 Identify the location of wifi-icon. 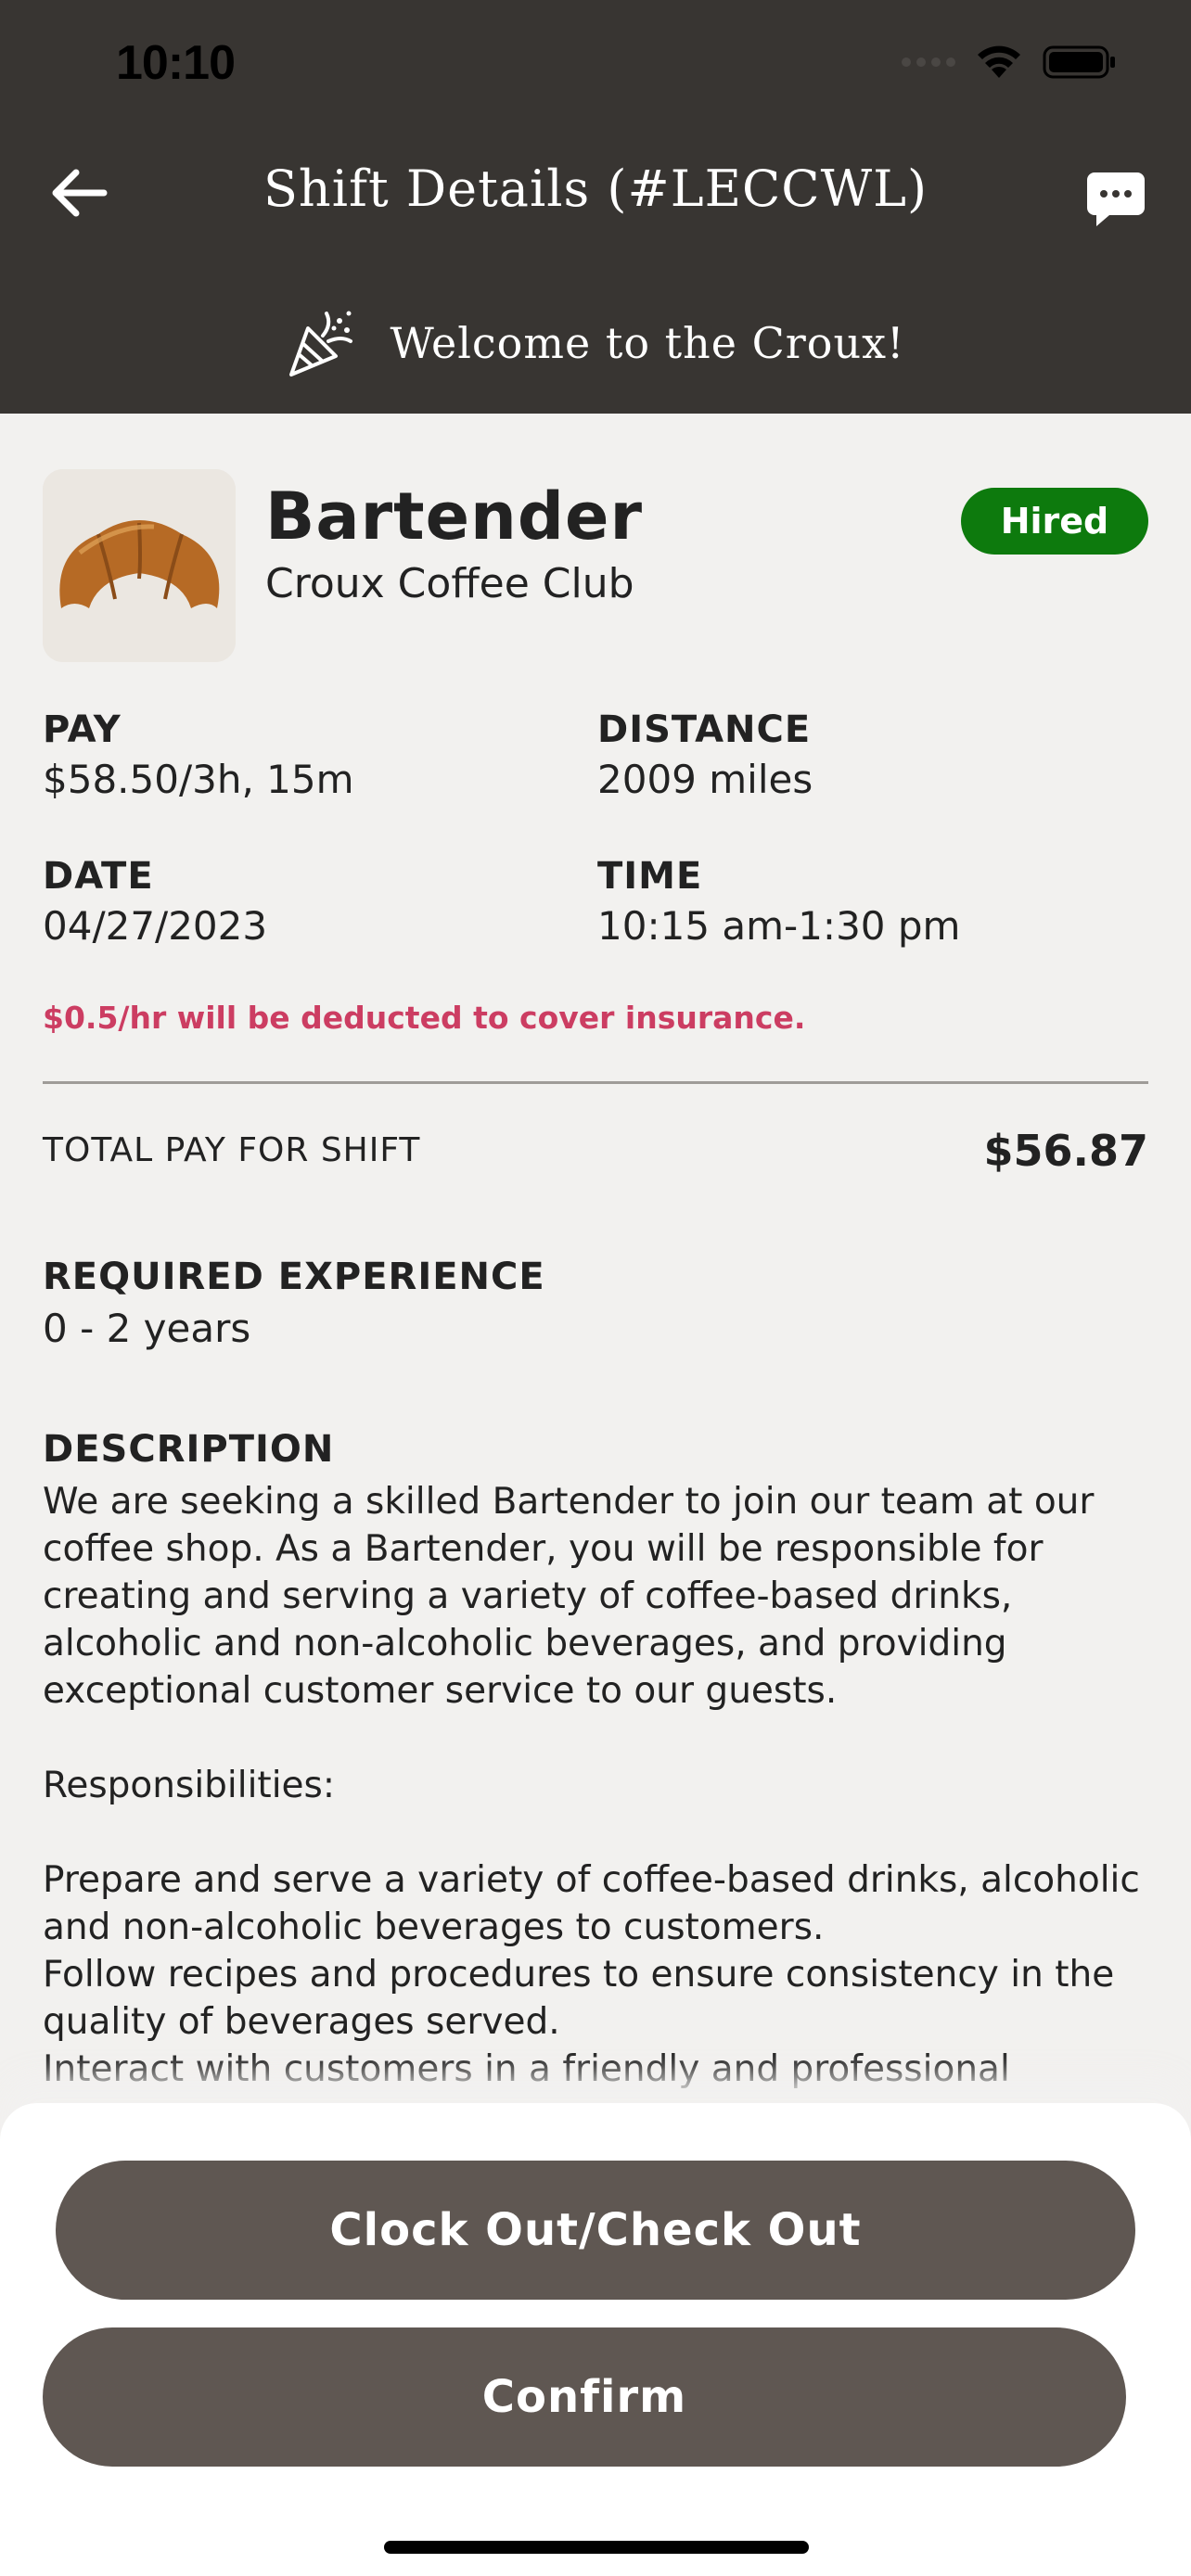
(999, 61).